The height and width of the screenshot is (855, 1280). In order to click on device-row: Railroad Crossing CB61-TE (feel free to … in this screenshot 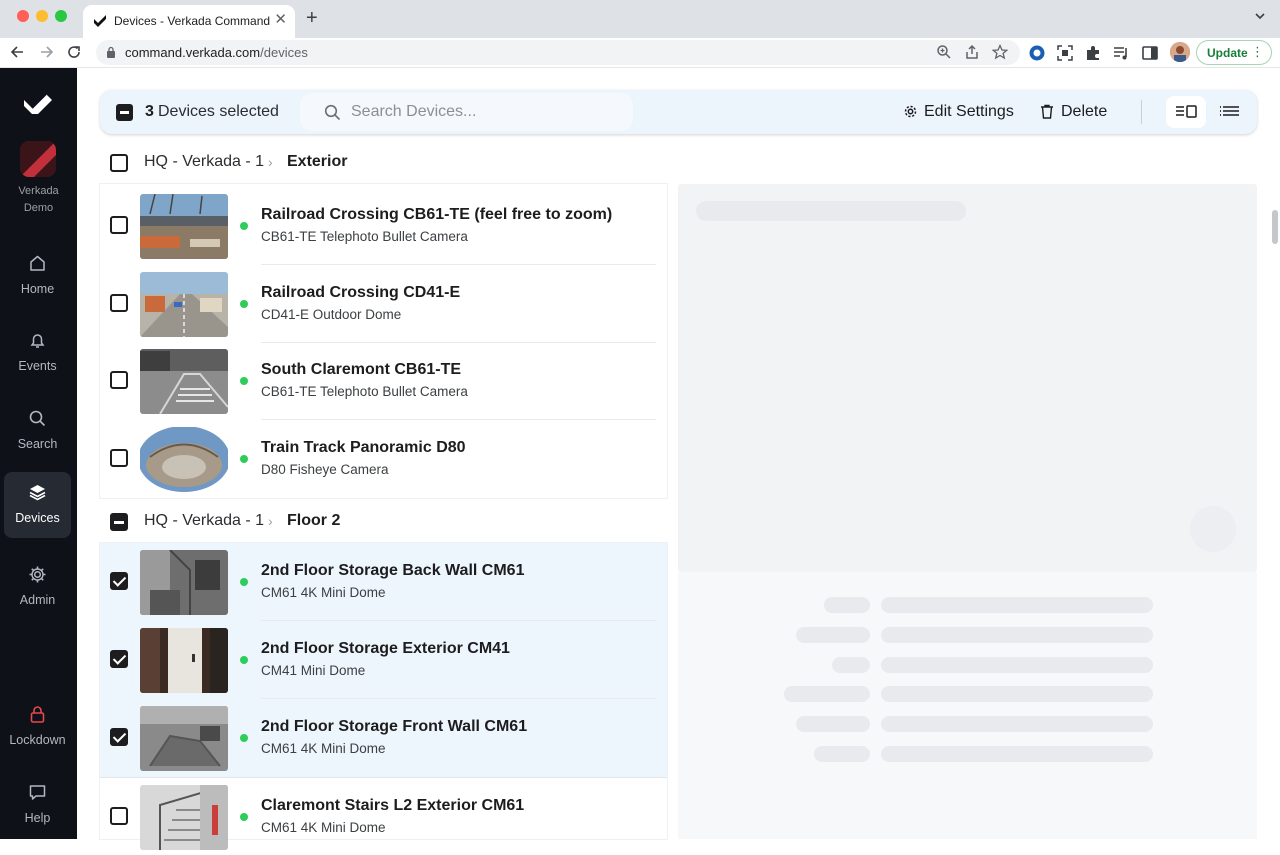, I will do `click(383, 226)`.